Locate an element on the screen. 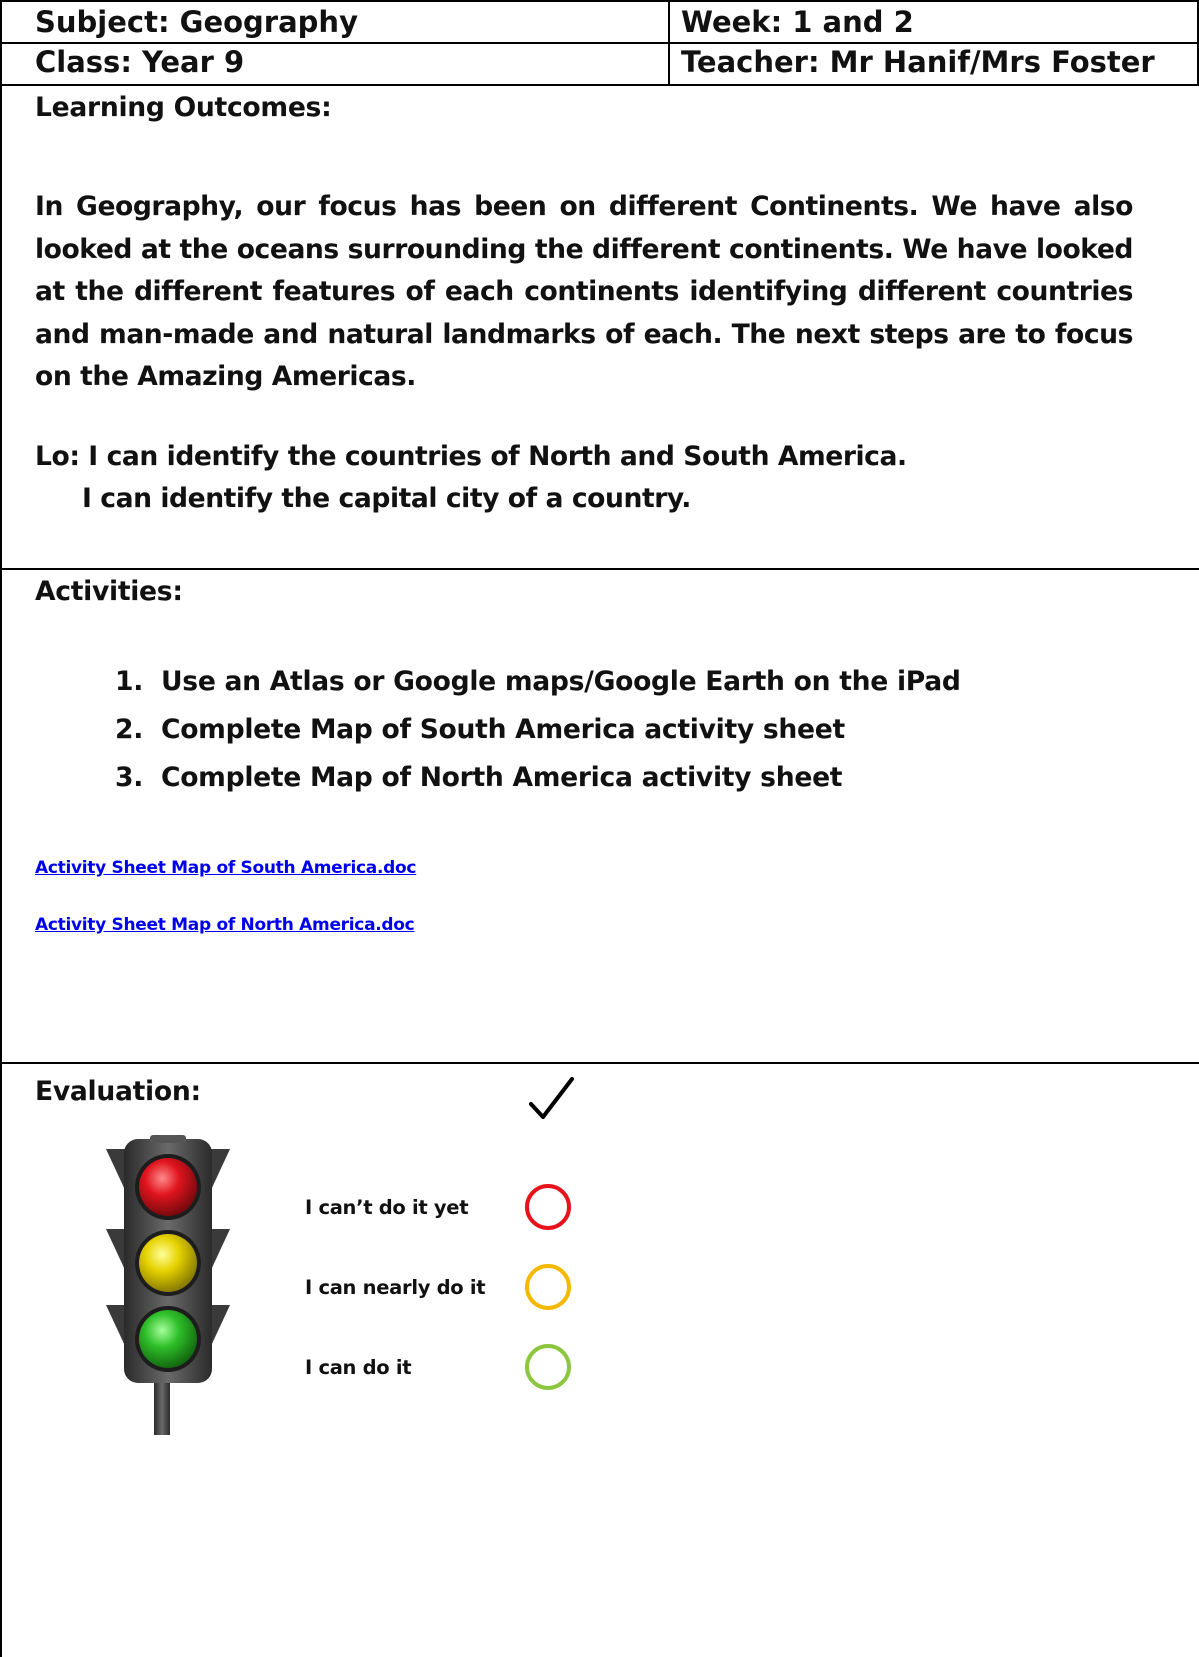  activities-title: Activities: is located at coordinates (109, 591).